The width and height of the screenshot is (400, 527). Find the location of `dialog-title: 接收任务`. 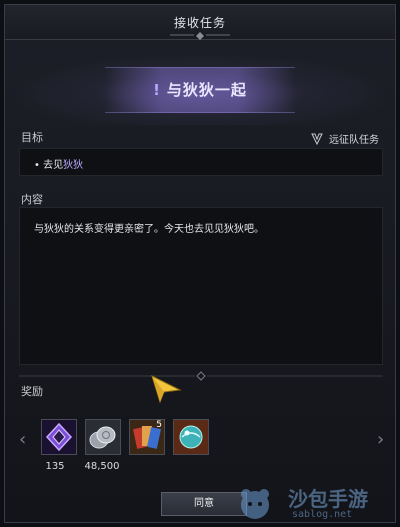

dialog-title: 接收任务 is located at coordinates (199, 23).